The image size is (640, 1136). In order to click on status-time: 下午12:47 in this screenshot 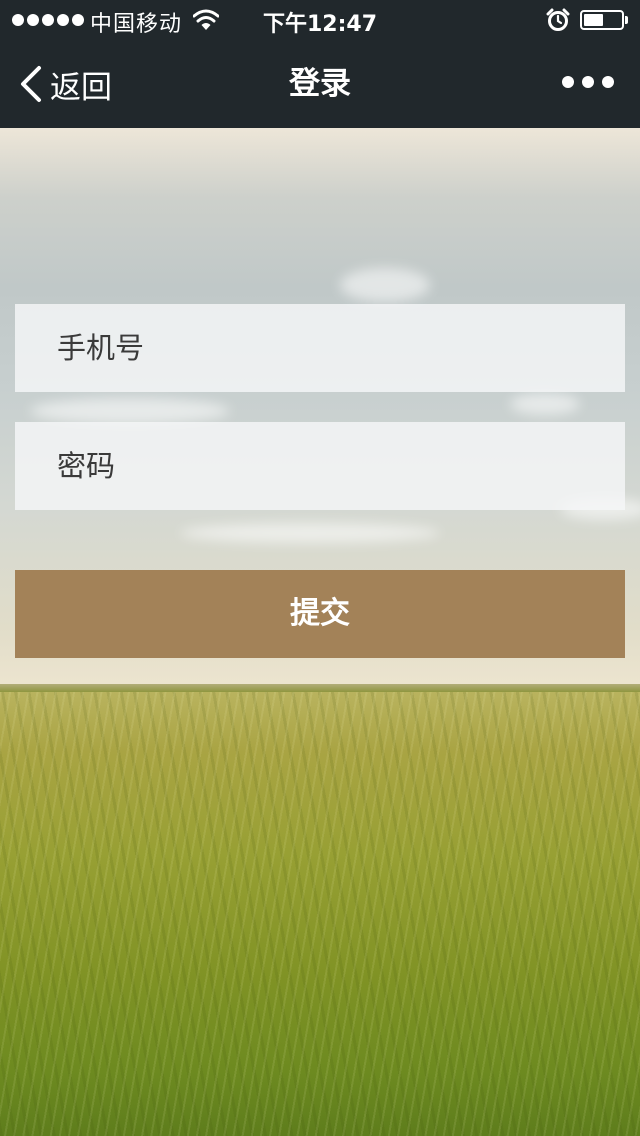, I will do `click(320, 24)`.